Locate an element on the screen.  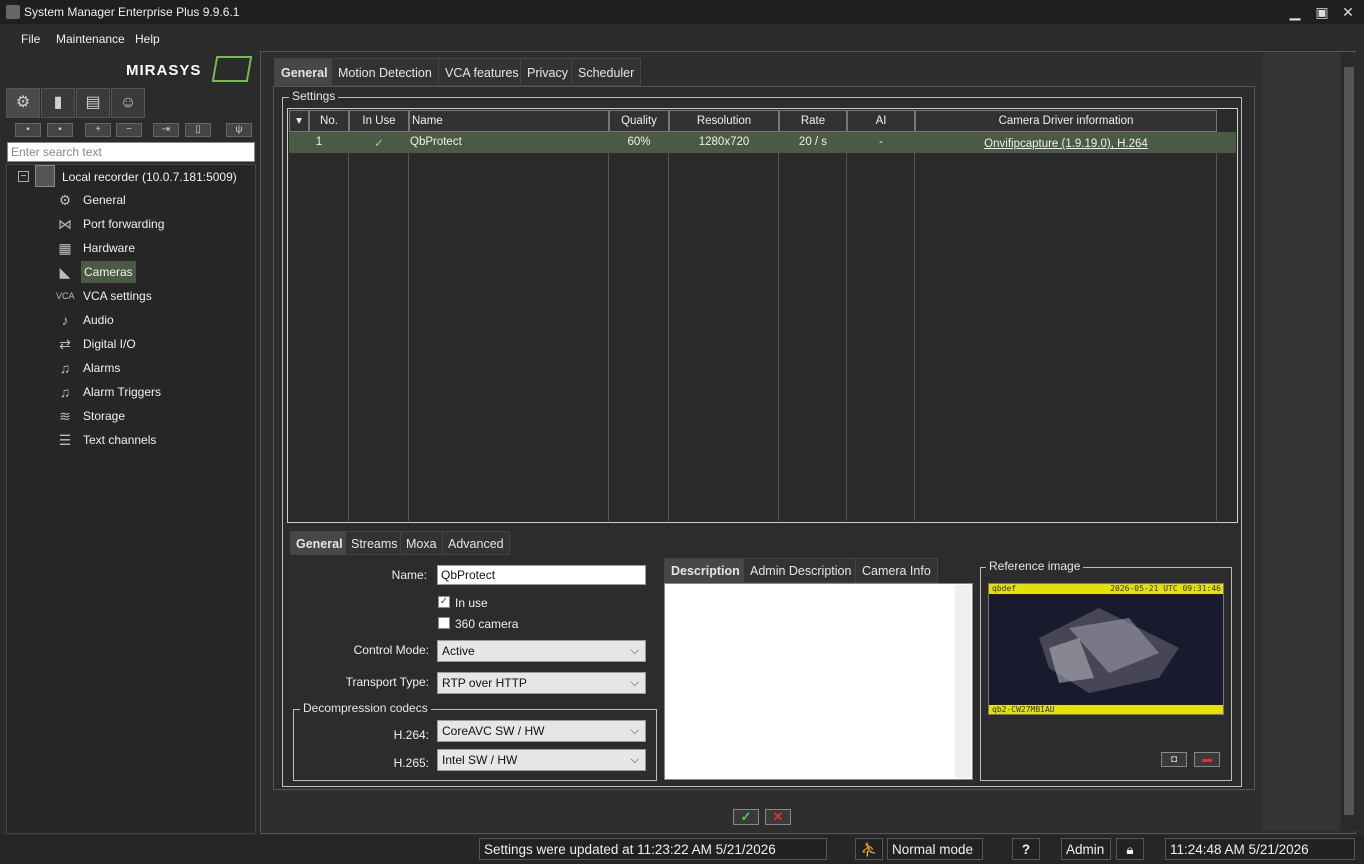
sidebar-item-digital-io: ⇄ Digital I/O is located at coordinates (151, 344).